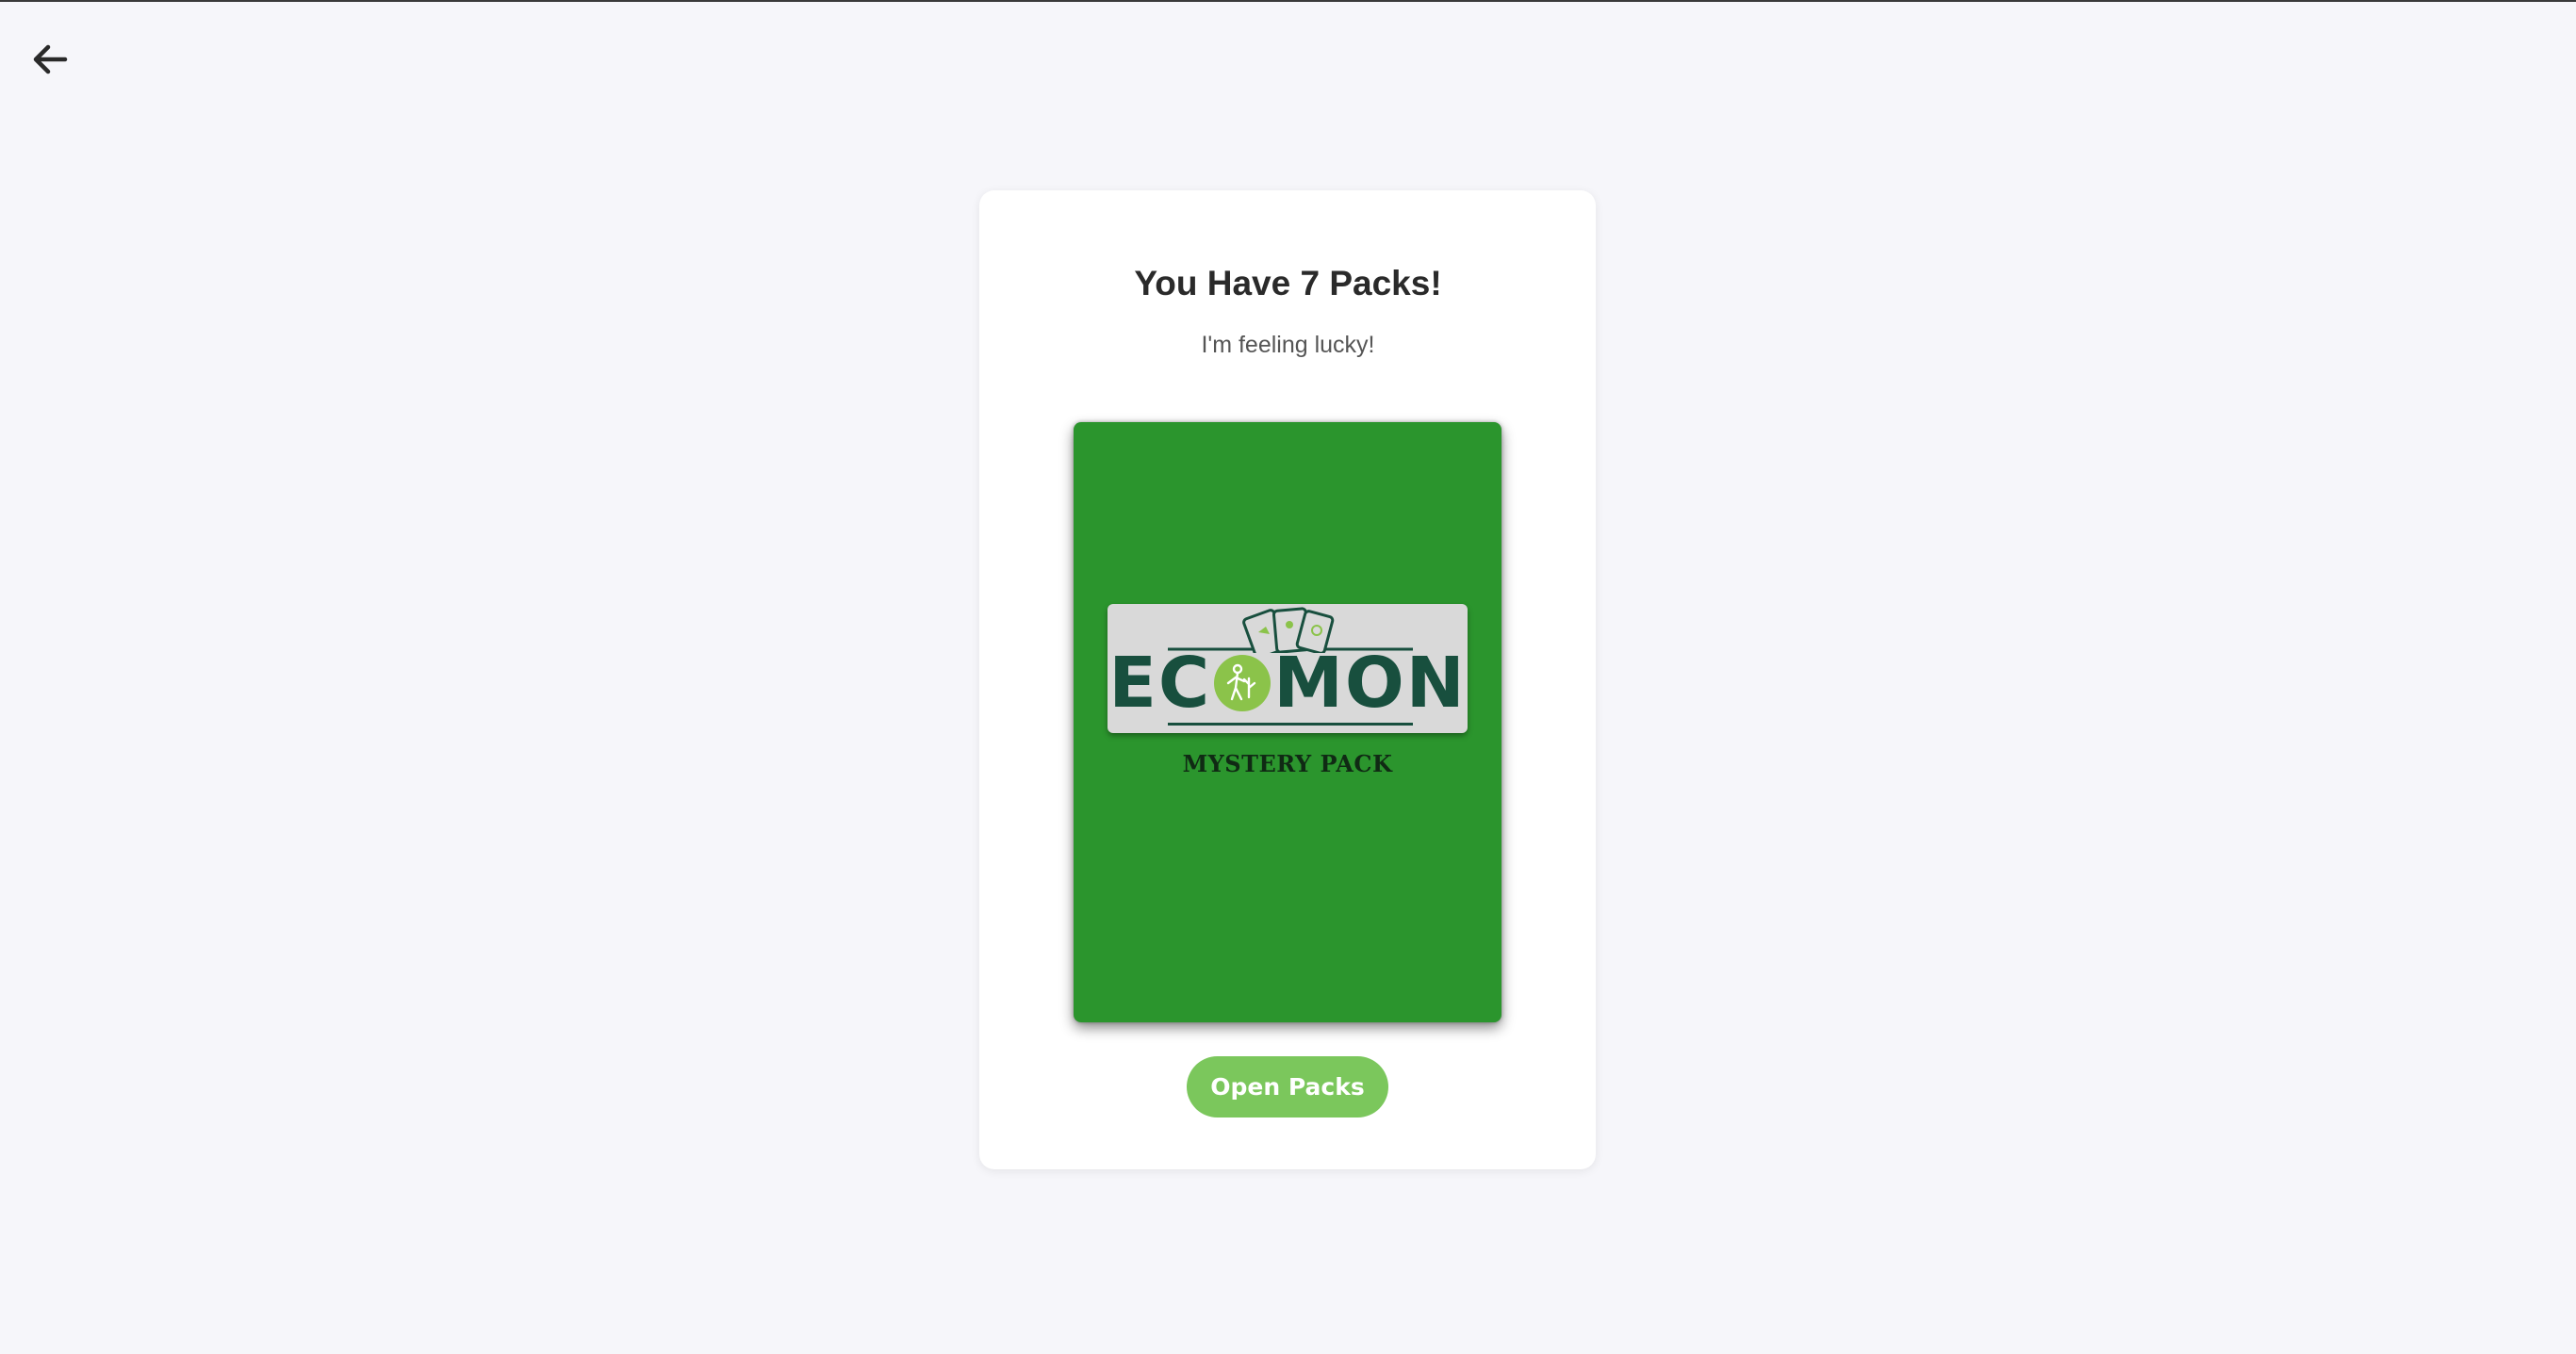 This screenshot has height=1354, width=2576. I want to click on page-title: You Have 7 Packs!, so click(1288, 283).